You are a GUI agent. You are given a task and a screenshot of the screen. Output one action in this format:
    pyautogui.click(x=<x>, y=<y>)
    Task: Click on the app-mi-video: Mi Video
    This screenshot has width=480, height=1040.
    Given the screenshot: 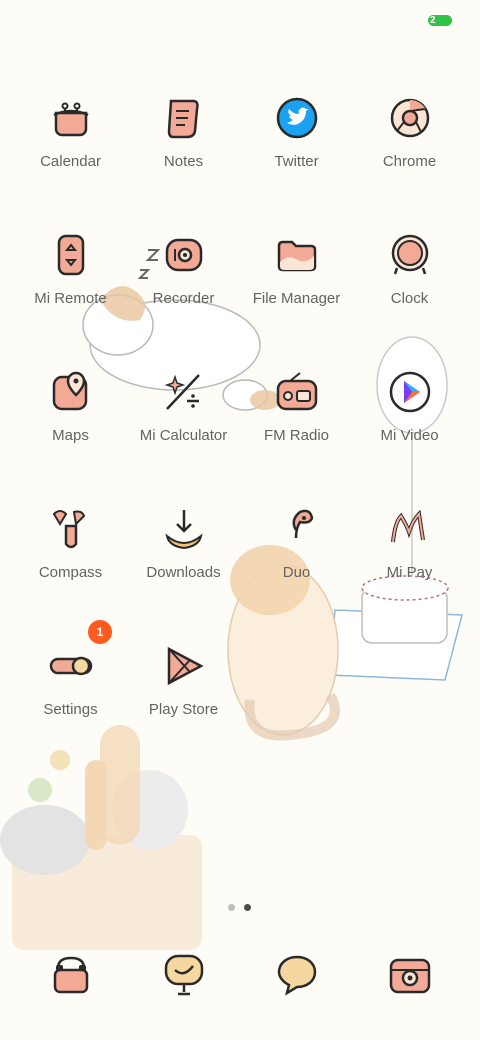 What is the action you would take?
    pyautogui.click(x=409, y=406)
    